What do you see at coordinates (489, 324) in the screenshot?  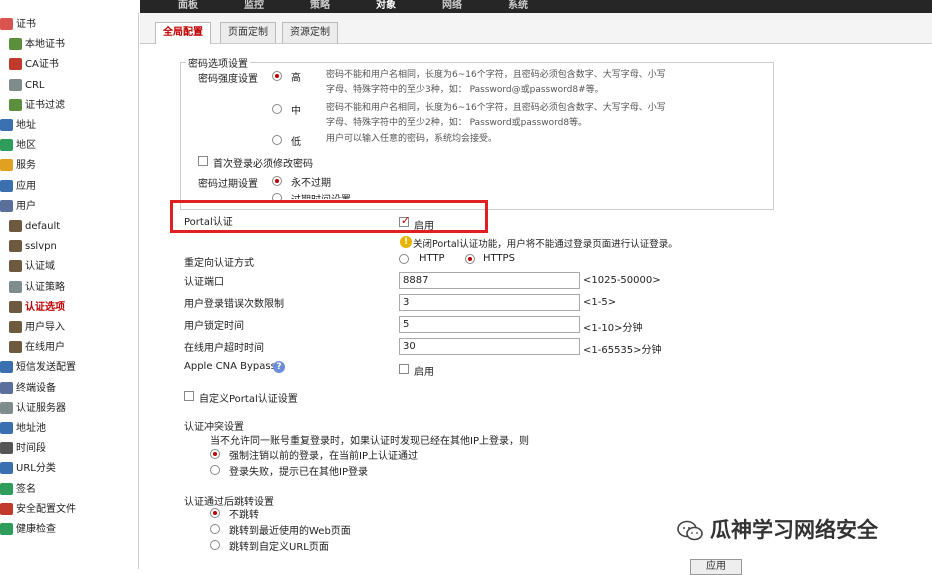 I see `lock-time-input: 5` at bounding box center [489, 324].